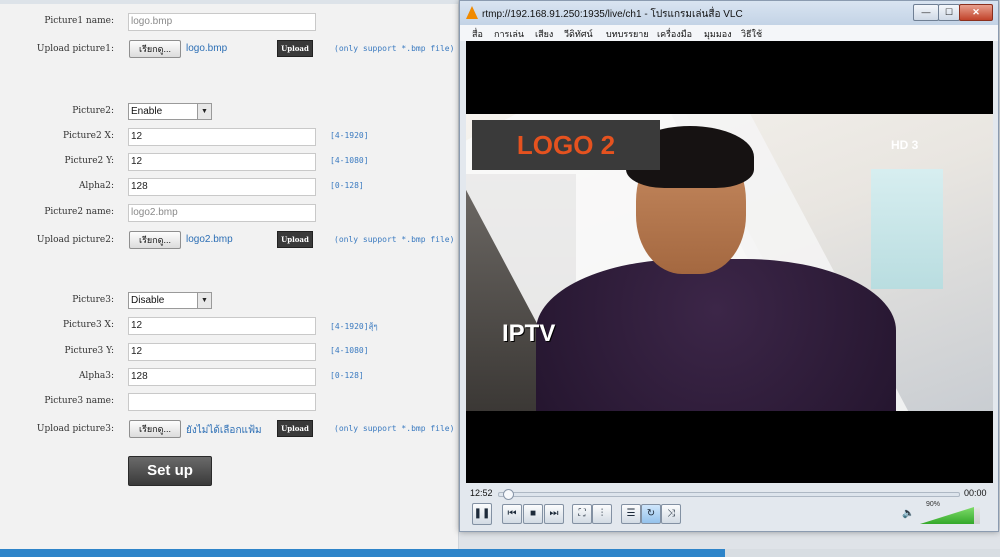  What do you see at coordinates (566, 145) in the screenshot?
I see `logo2-overlay: LOGO 2` at bounding box center [566, 145].